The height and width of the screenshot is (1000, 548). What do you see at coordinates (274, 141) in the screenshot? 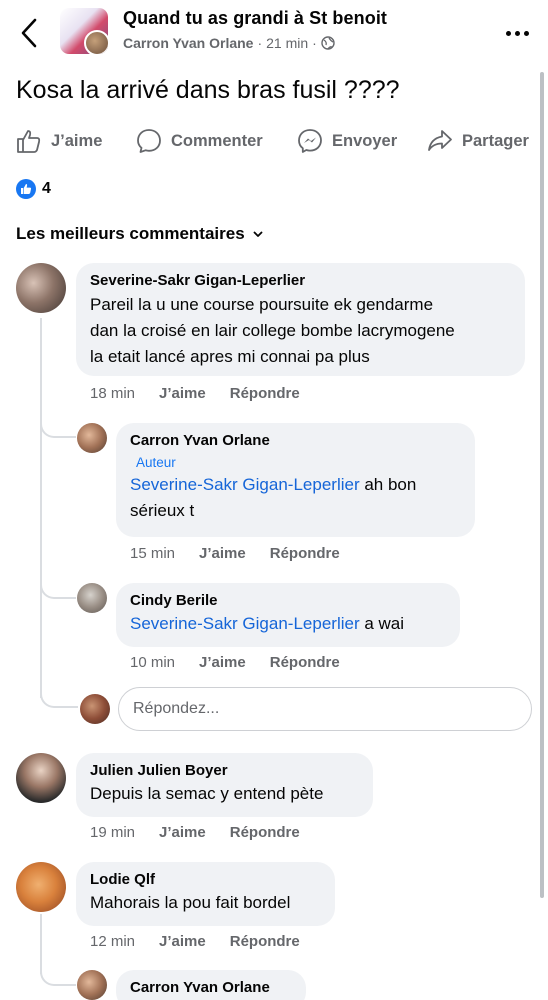
I see `action-bar: J’aime Commenter Envoyer Partager` at bounding box center [274, 141].